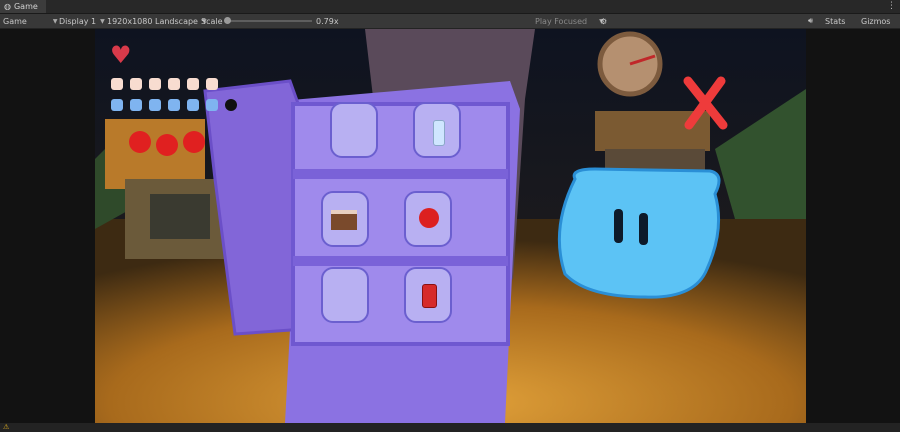  I want to click on soda-can-icon, so click(429, 296).